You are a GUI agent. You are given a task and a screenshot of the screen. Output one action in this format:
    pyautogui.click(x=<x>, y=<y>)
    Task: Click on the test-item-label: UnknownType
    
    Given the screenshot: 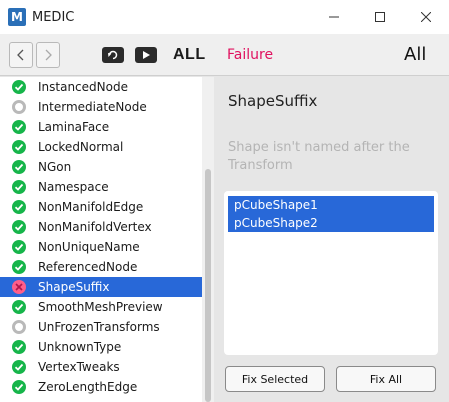 What is the action you would take?
    pyautogui.click(x=80, y=347)
    